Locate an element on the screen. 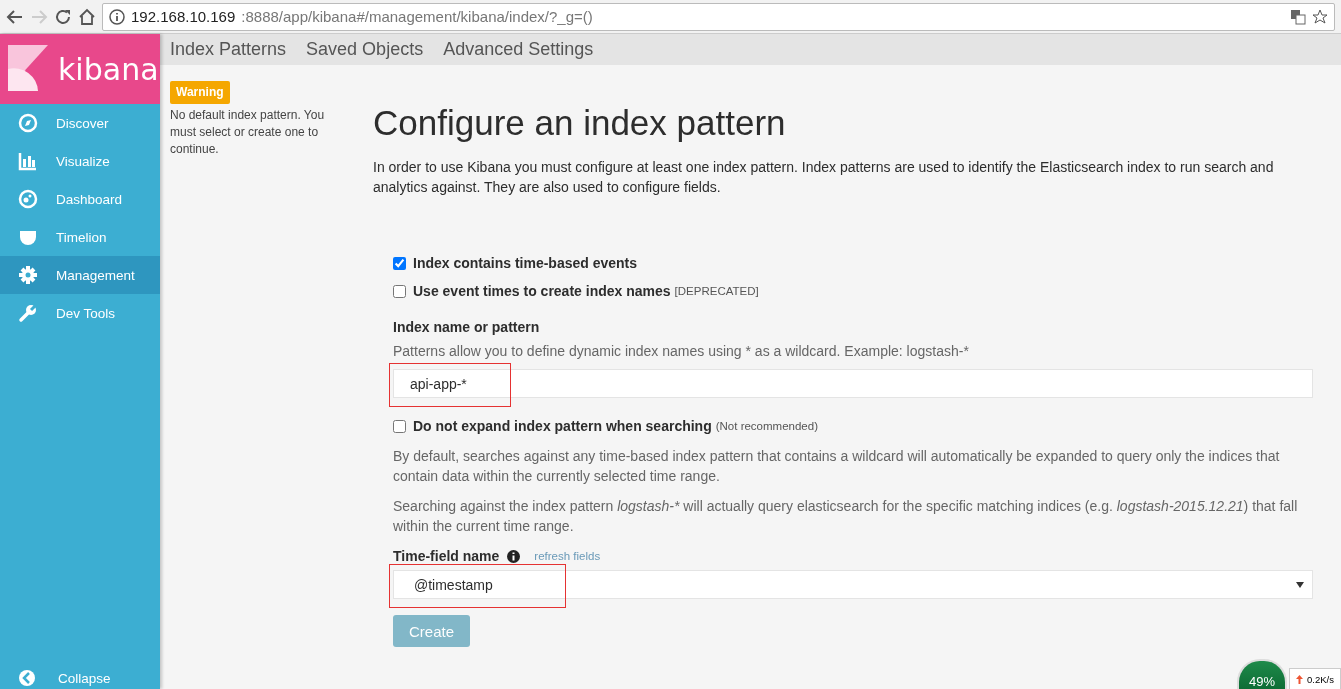 This screenshot has height=689, width=1341. compass-icon is located at coordinates (28, 123).